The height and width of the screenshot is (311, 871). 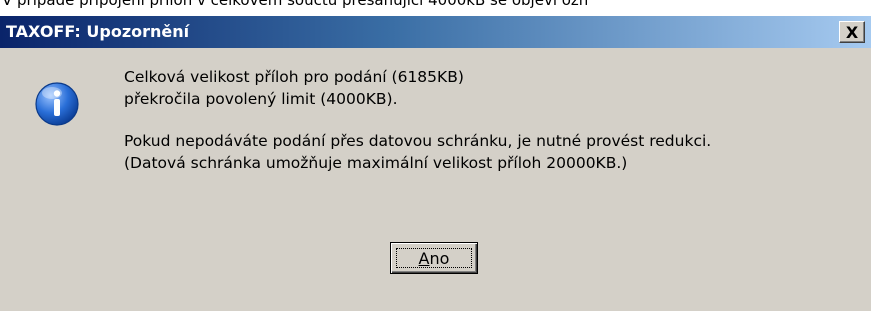 I want to click on dialog-title: TAXOFF: Upozornění, so click(x=98, y=31).